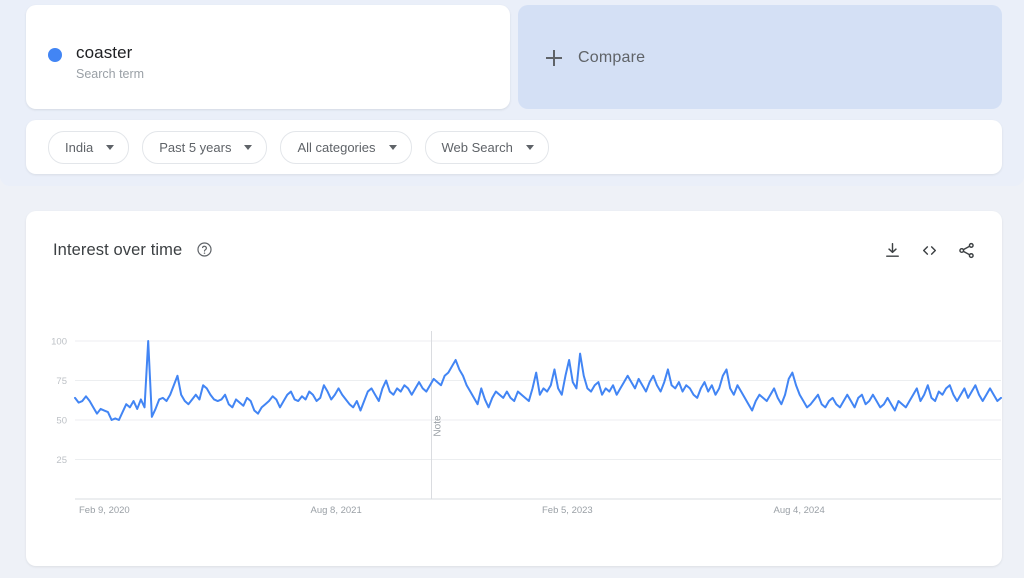 The height and width of the screenshot is (578, 1024). I want to click on y-axis-tick-label: 100, so click(59, 342).